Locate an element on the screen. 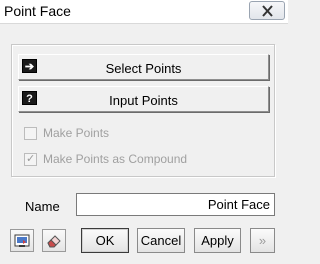 The width and height of the screenshot is (320, 264). input-points-label: Input Points is located at coordinates (143, 100).